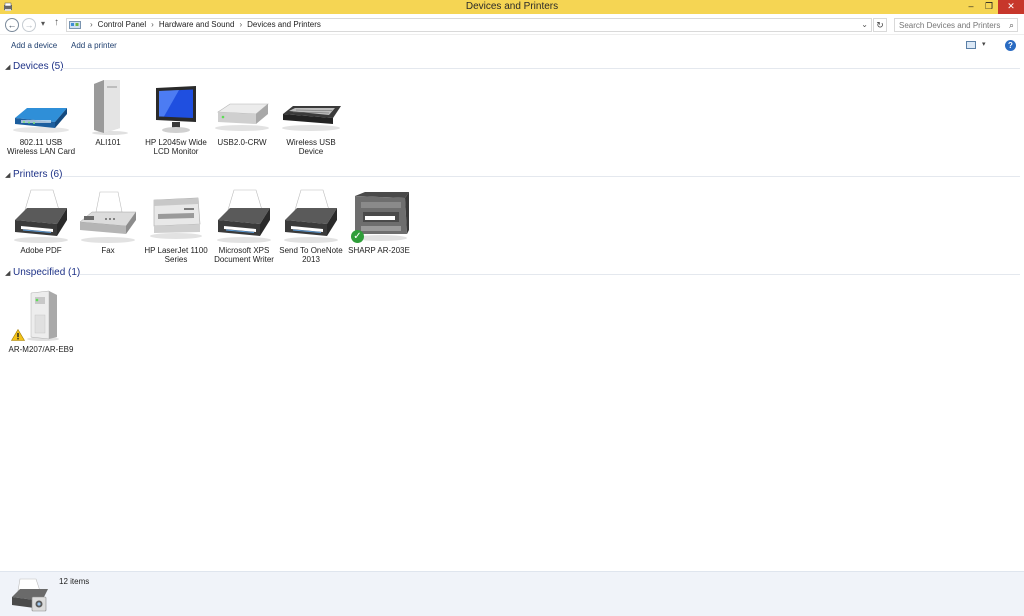 The width and height of the screenshot is (1024, 616). Describe the element at coordinates (379, 250) in the screenshot. I see `printer-label: SHARP AR-203E` at that location.